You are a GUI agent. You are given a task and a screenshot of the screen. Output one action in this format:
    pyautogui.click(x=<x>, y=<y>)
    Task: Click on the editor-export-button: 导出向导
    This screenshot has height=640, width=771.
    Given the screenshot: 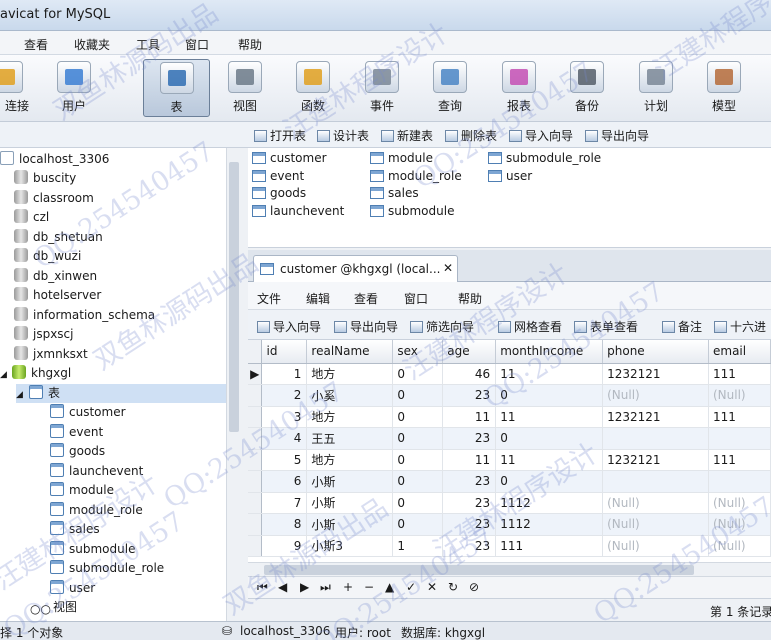 What is the action you would take?
    pyautogui.click(x=366, y=326)
    